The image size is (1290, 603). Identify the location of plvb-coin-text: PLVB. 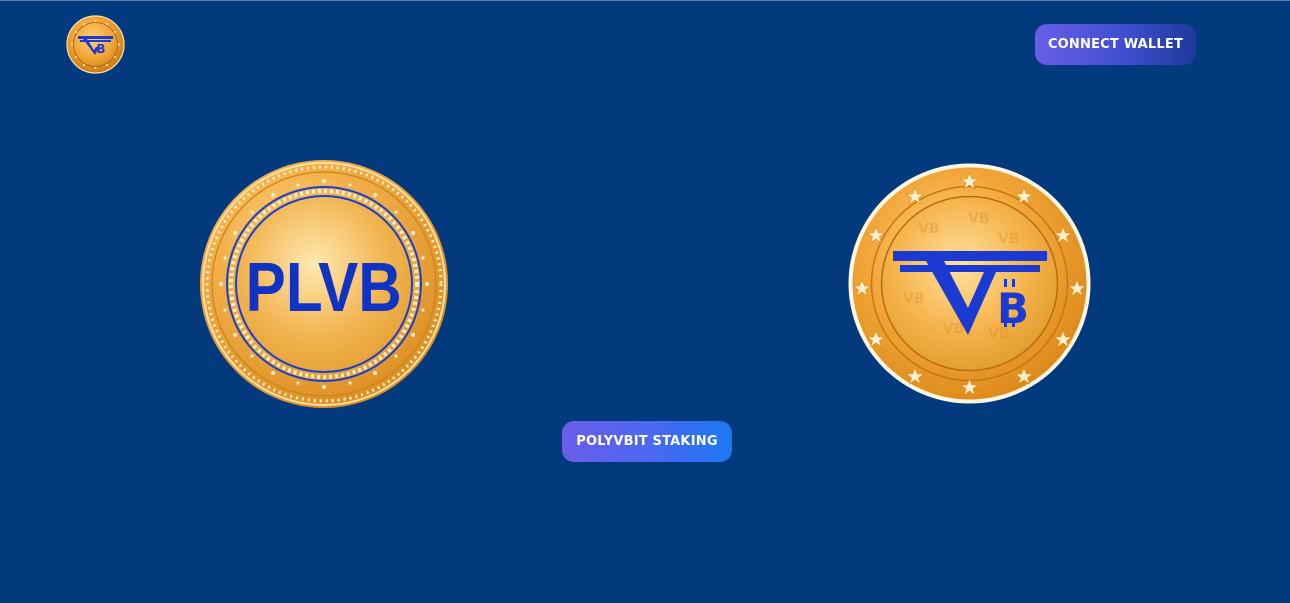
(324, 287).